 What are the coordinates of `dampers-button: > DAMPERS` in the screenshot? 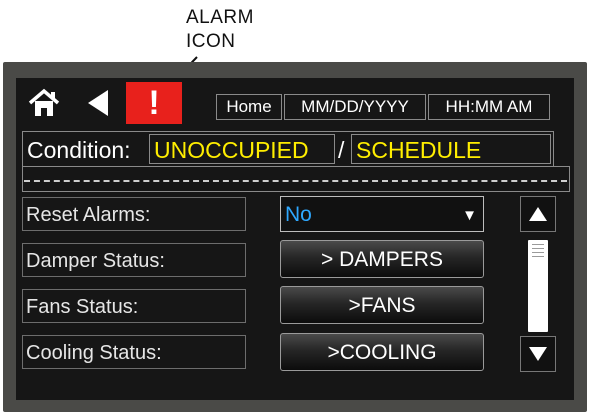 It's located at (382, 259).